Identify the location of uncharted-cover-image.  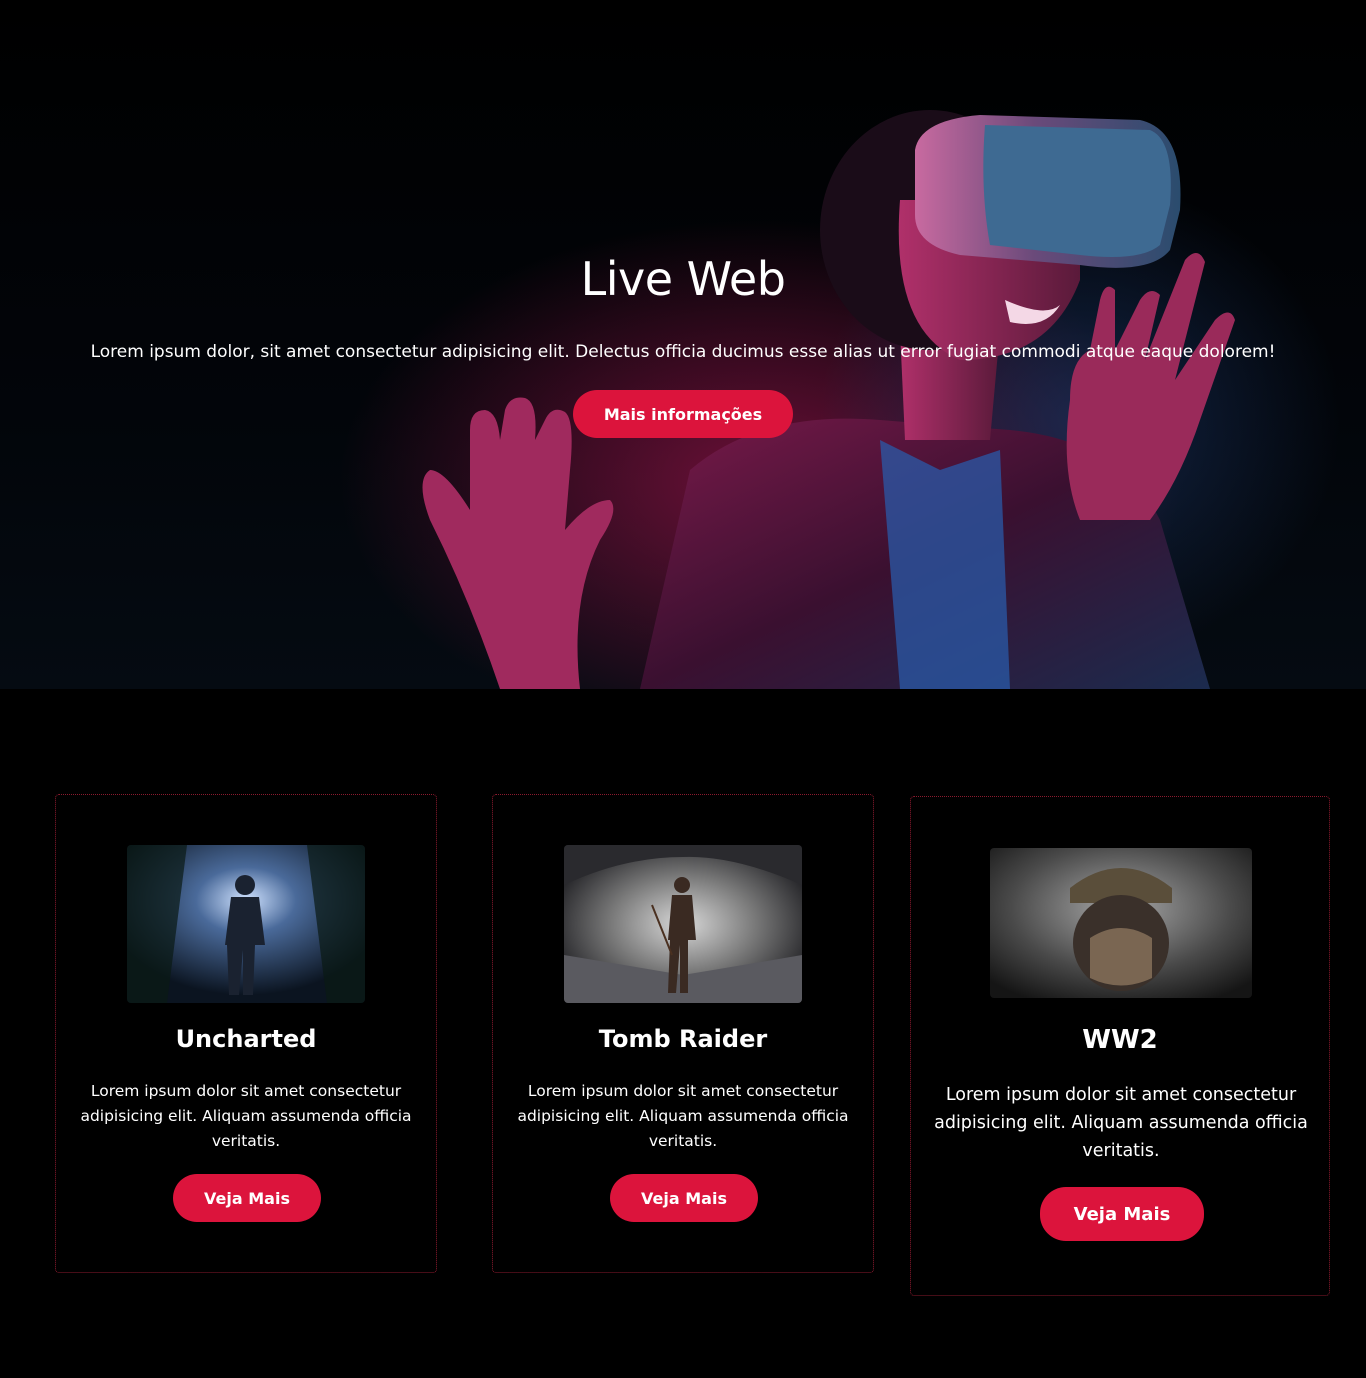
(246, 924).